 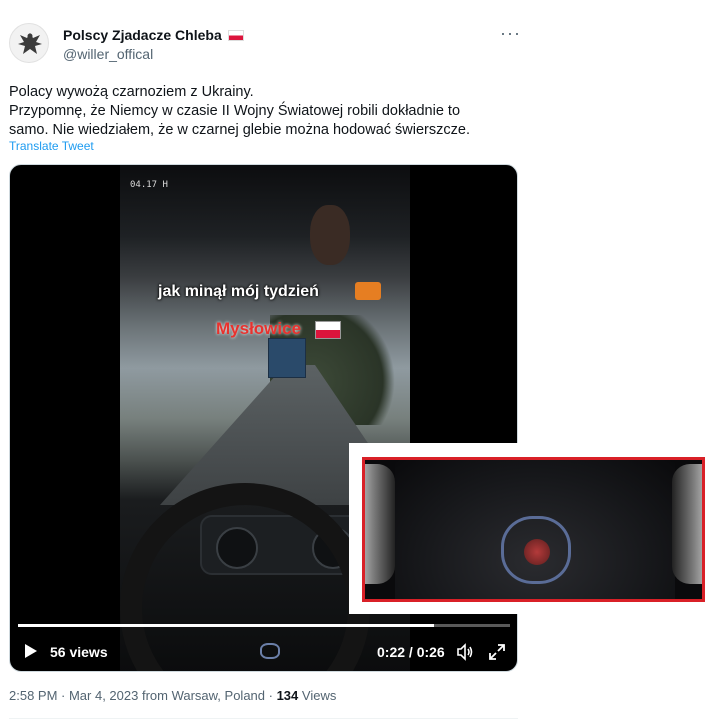 I want to click on translate-tweet-link: Translate Tweet, so click(x=51, y=146).